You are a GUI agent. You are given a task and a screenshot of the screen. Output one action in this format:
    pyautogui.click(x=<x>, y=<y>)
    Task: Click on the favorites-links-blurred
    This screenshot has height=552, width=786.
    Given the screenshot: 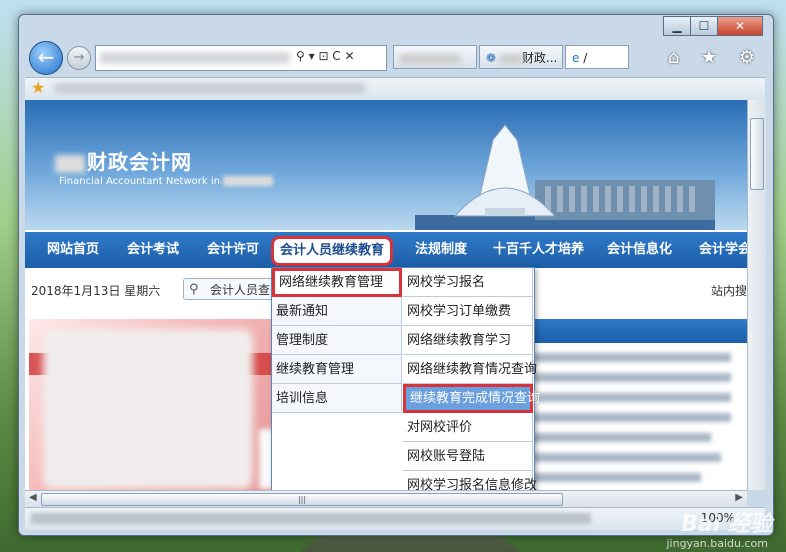 What is the action you would take?
    pyautogui.click(x=210, y=88)
    